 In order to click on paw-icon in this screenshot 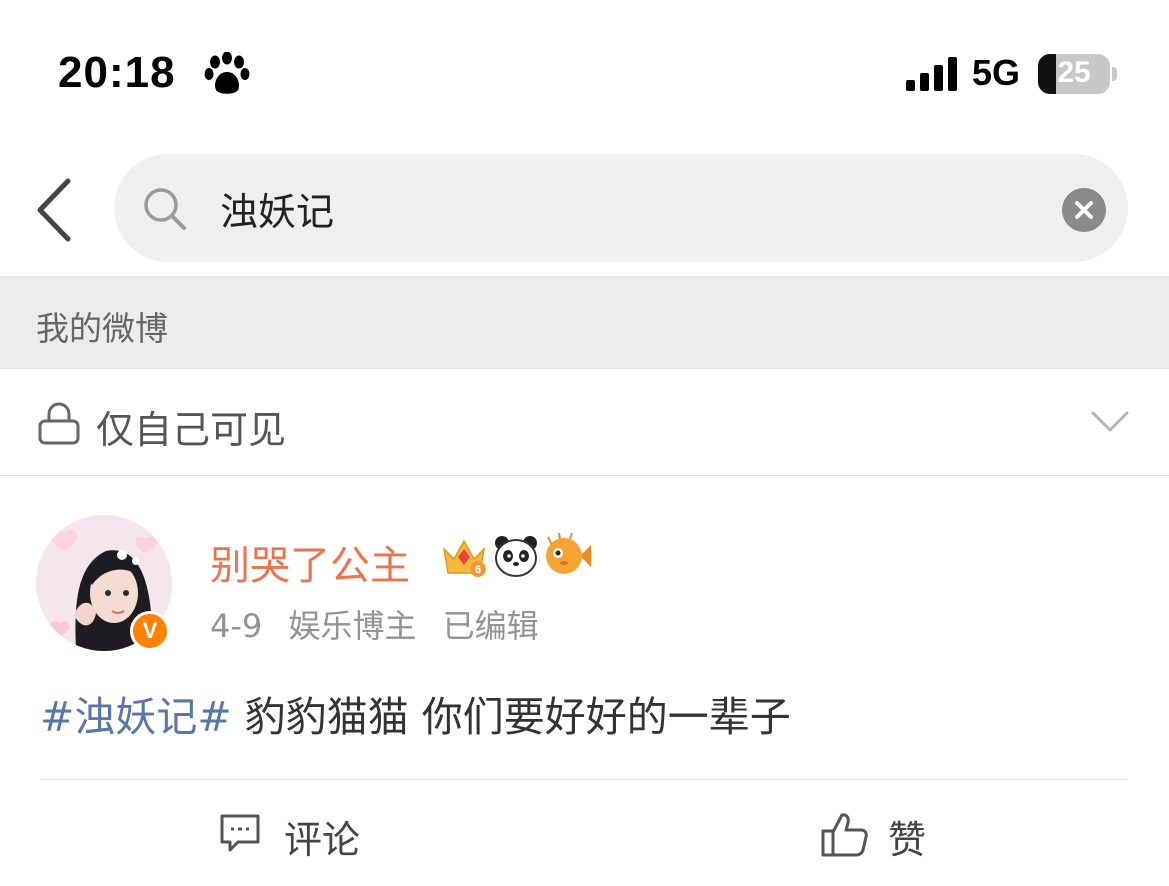, I will do `click(227, 73)`.